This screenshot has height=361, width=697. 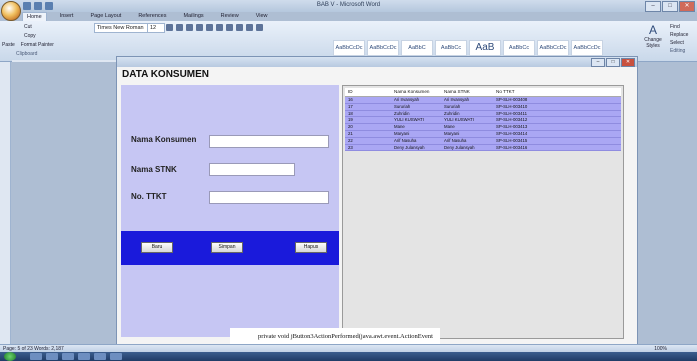 What do you see at coordinates (259, 27) in the screenshot?
I see `pilcrow-icon` at bounding box center [259, 27].